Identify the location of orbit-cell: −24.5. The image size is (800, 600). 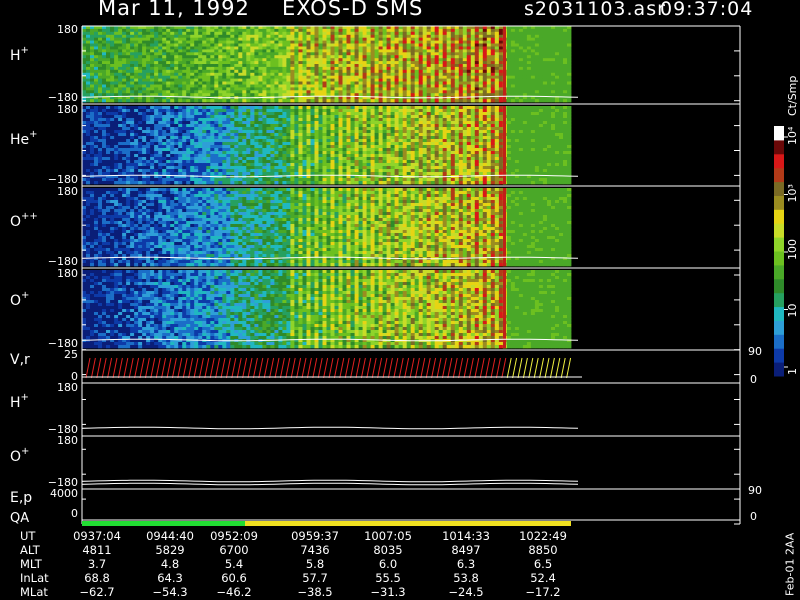
(466, 592).